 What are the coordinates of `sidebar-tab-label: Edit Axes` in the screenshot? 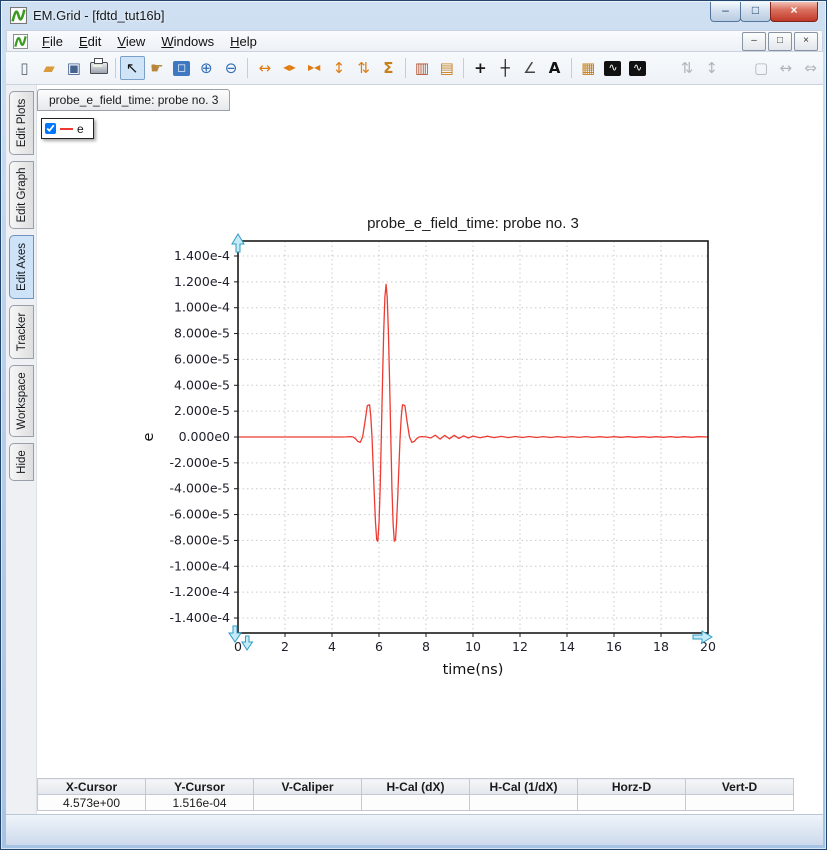 It's located at (21, 267).